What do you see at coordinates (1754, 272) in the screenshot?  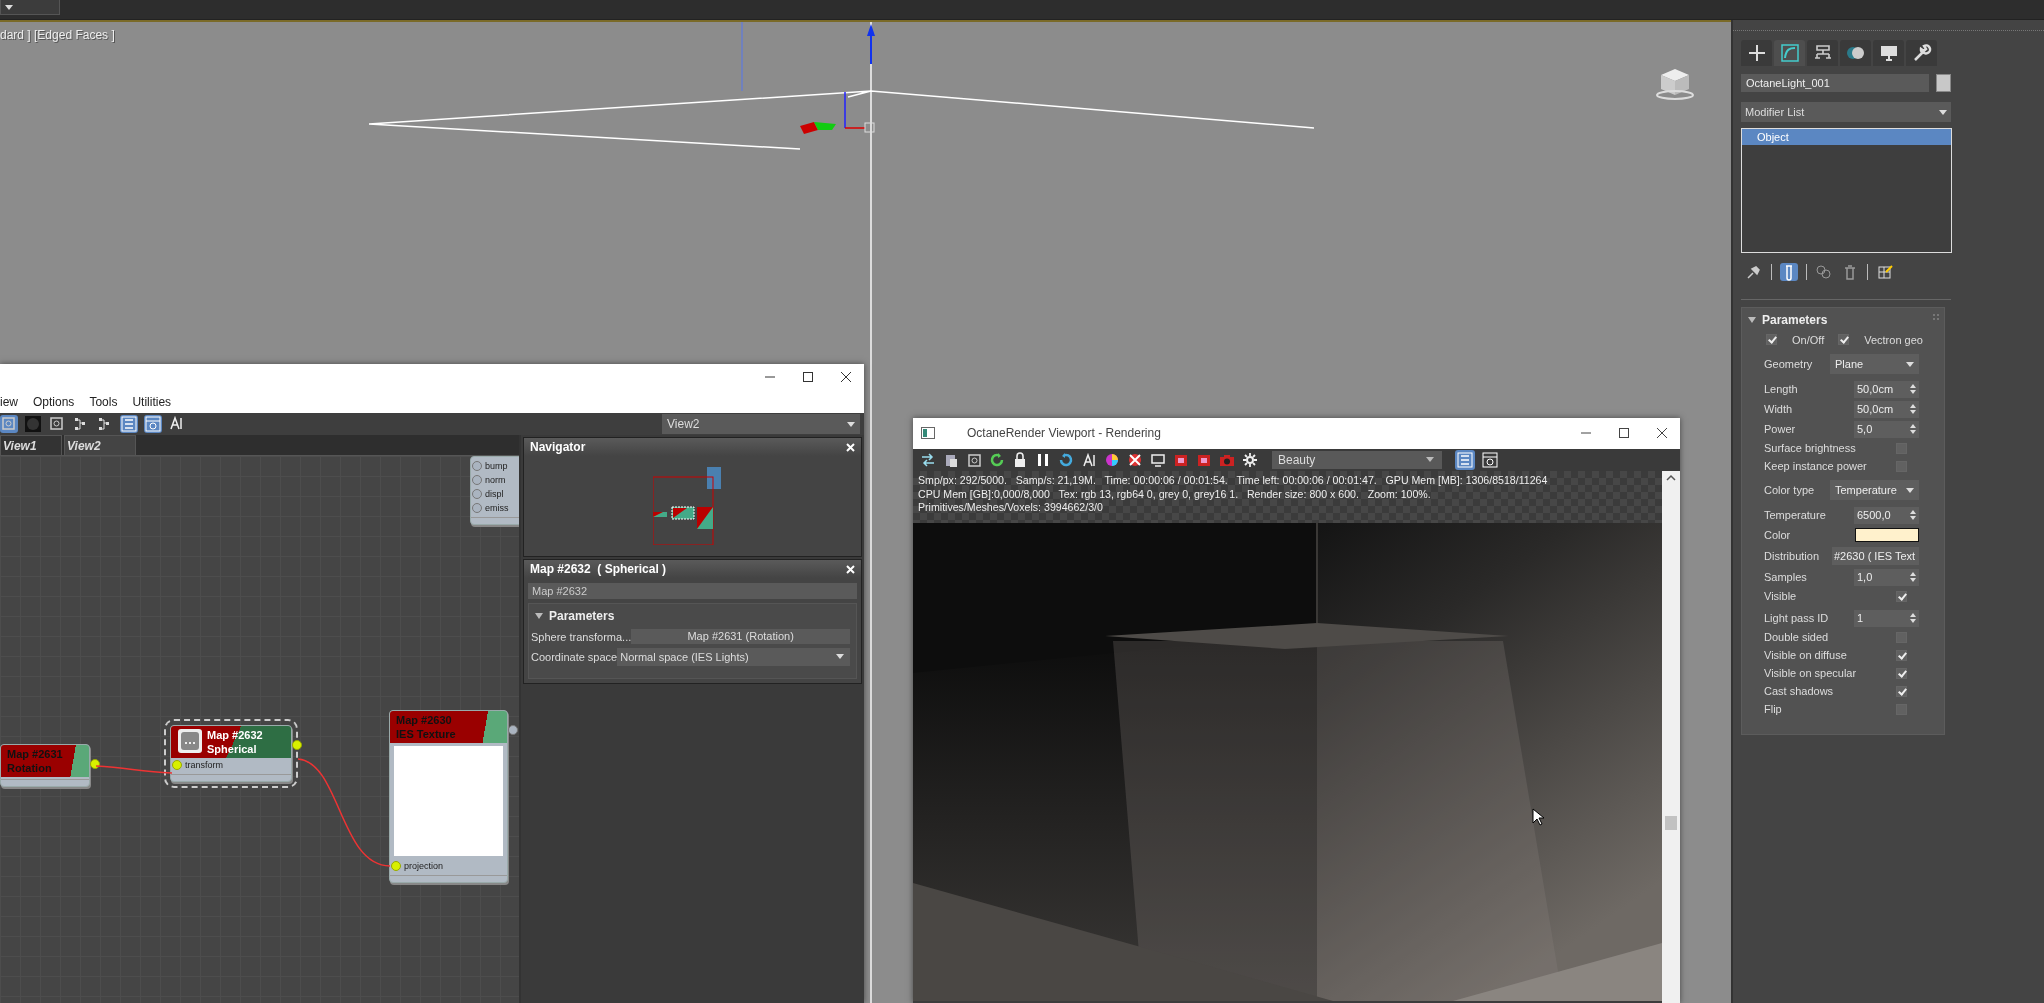 I see `pin-icon` at bounding box center [1754, 272].